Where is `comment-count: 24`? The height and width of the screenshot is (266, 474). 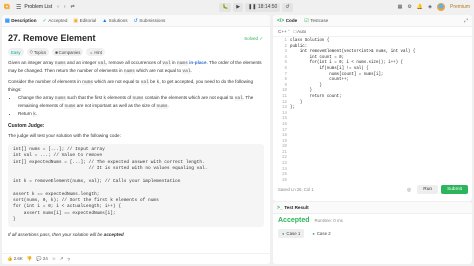
comment-count: 24 is located at coordinates (45, 258).